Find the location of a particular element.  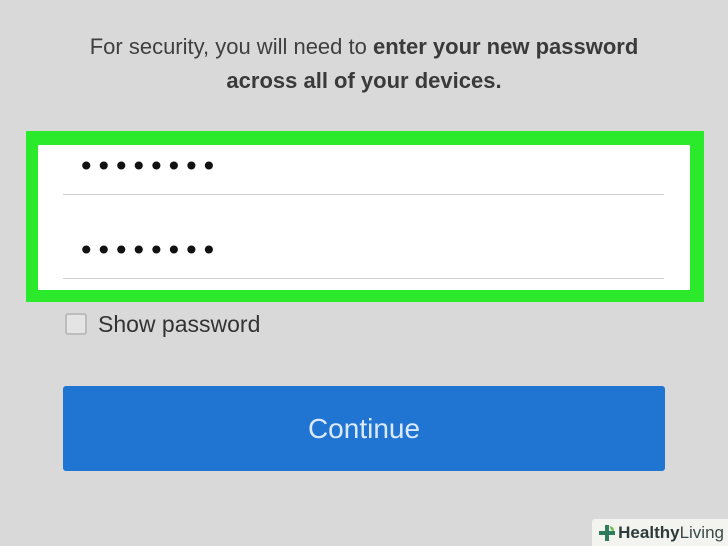

watermark-brand-light: Living is located at coordinates (701, 532).